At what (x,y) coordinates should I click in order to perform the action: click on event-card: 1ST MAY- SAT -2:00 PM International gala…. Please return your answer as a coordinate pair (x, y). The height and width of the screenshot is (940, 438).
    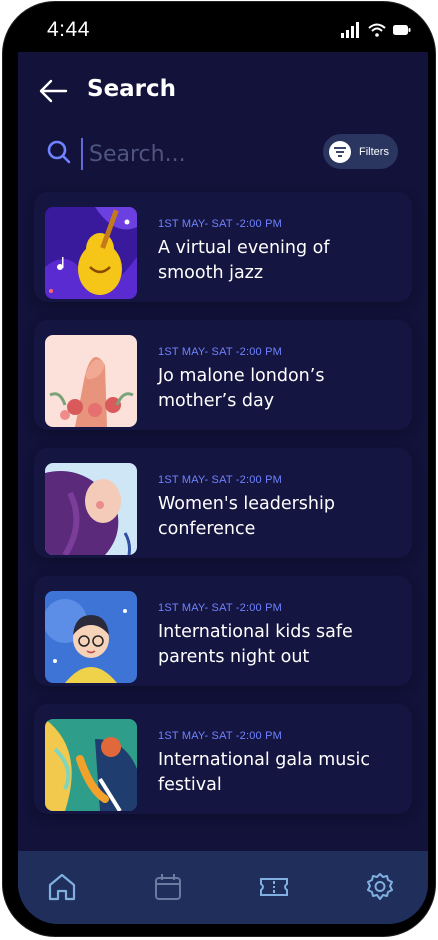
    Looking at the image, I should click on (223, 759).